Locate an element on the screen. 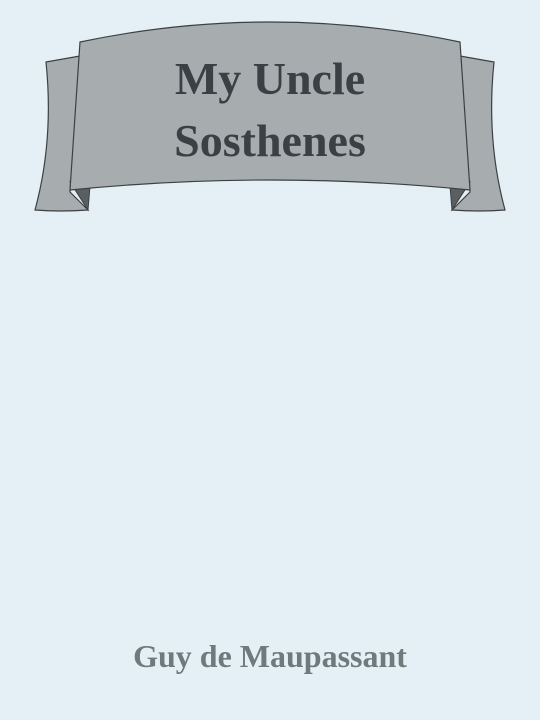 This screenshot has width=540, height=720. book-author: Guy de Maupassant is located at coordinates (270, 656).